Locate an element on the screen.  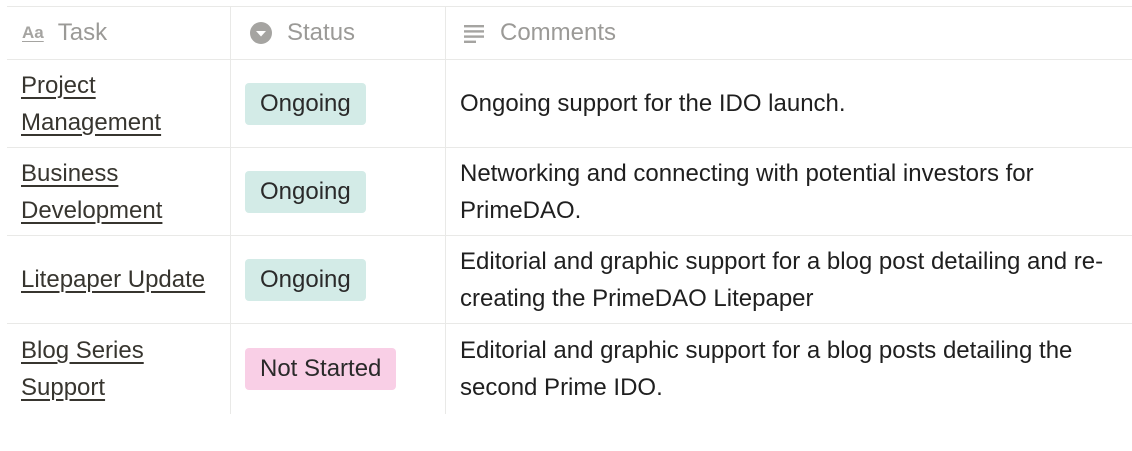
text-lines-icon is located at coordinates (473, 33).